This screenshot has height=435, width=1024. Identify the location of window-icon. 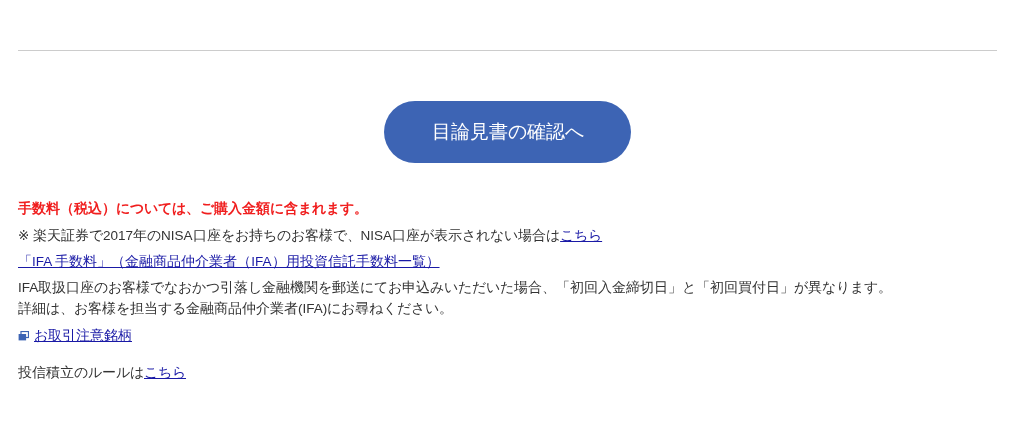
(23, 335).